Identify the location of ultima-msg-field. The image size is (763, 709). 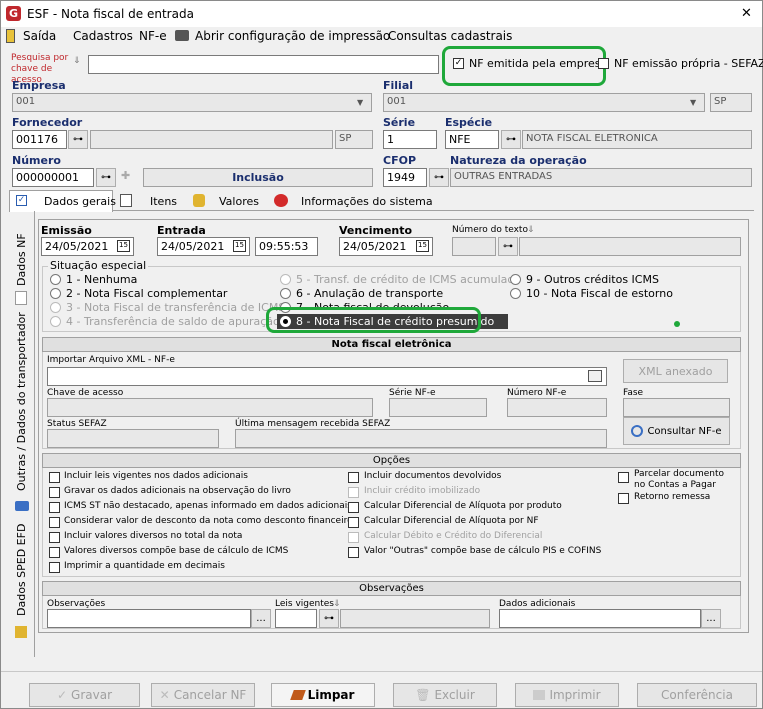
(421, 438).